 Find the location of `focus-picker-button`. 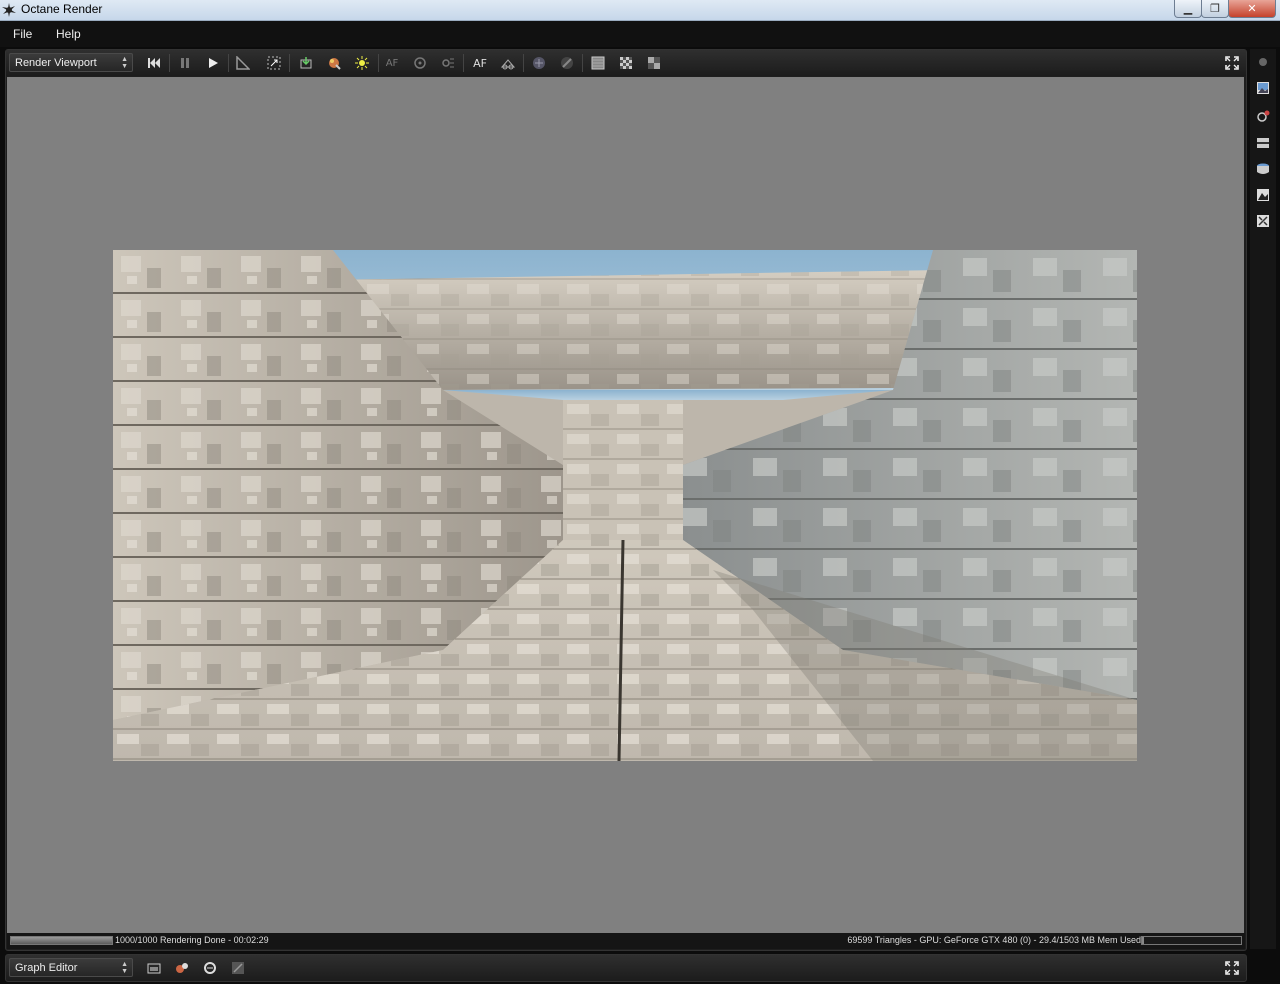

focus-picker-button is located at coordinates (448, 63).